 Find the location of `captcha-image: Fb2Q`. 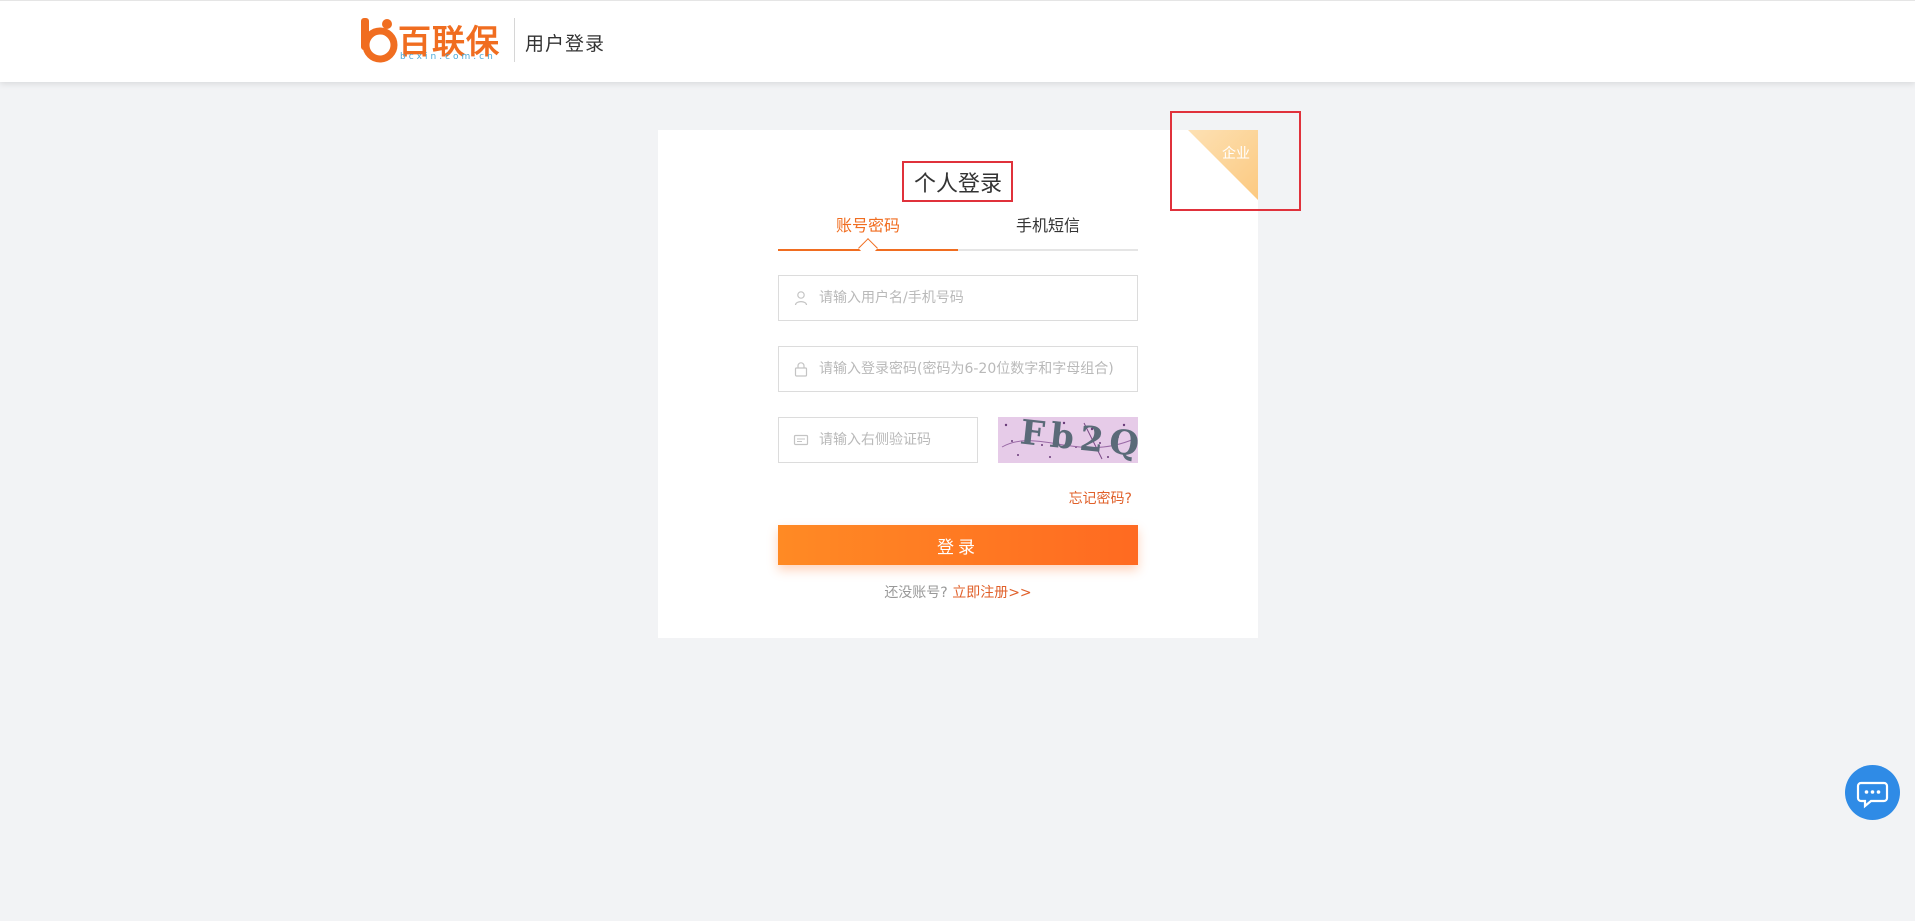

captcha-image: Fb2Q is located at coordinates (1068, 440).